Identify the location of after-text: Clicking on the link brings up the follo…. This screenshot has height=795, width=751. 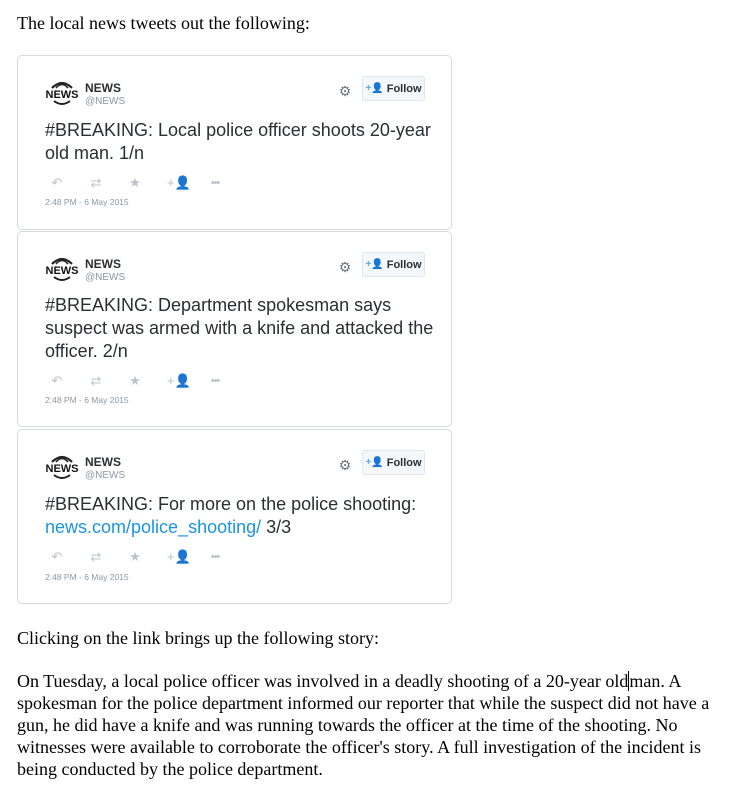
(198, 638).